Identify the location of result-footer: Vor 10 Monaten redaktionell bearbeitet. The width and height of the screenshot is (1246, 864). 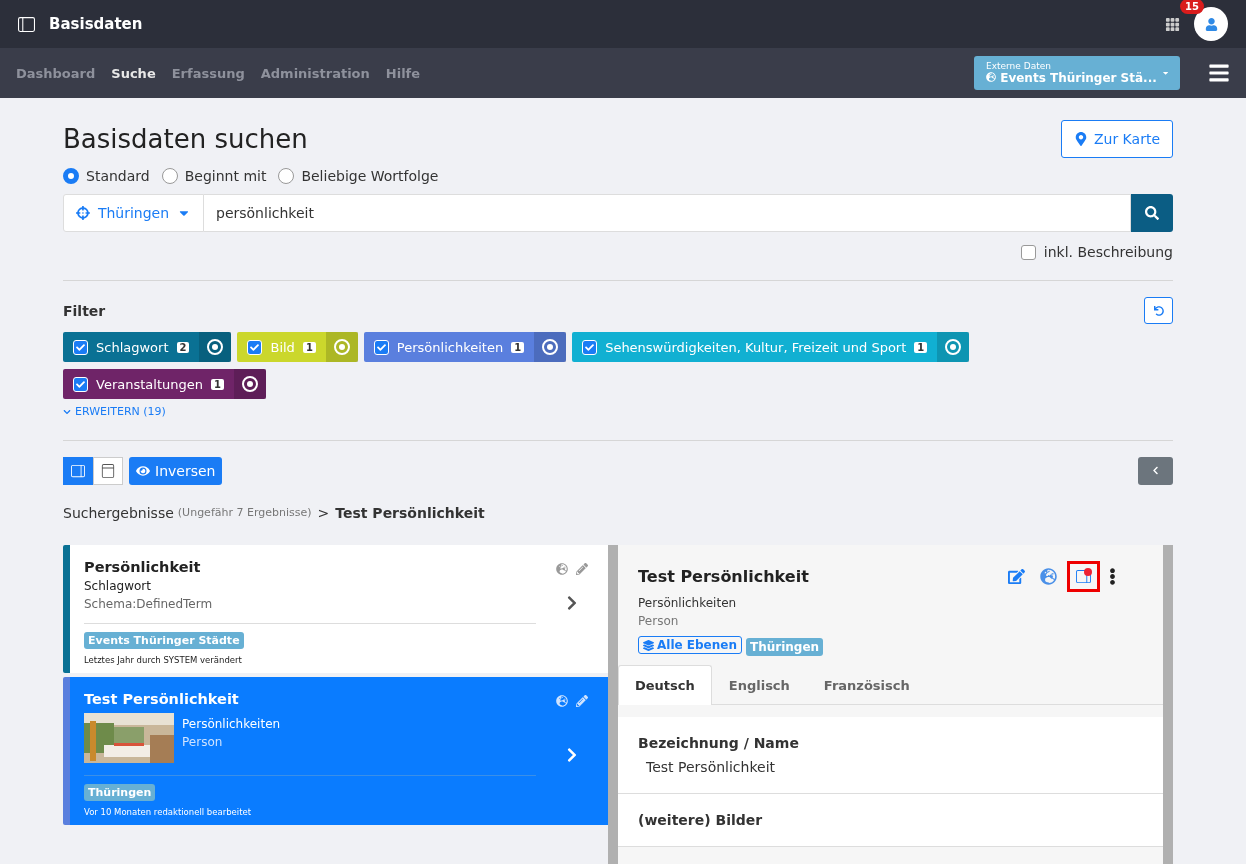
(310, 811).